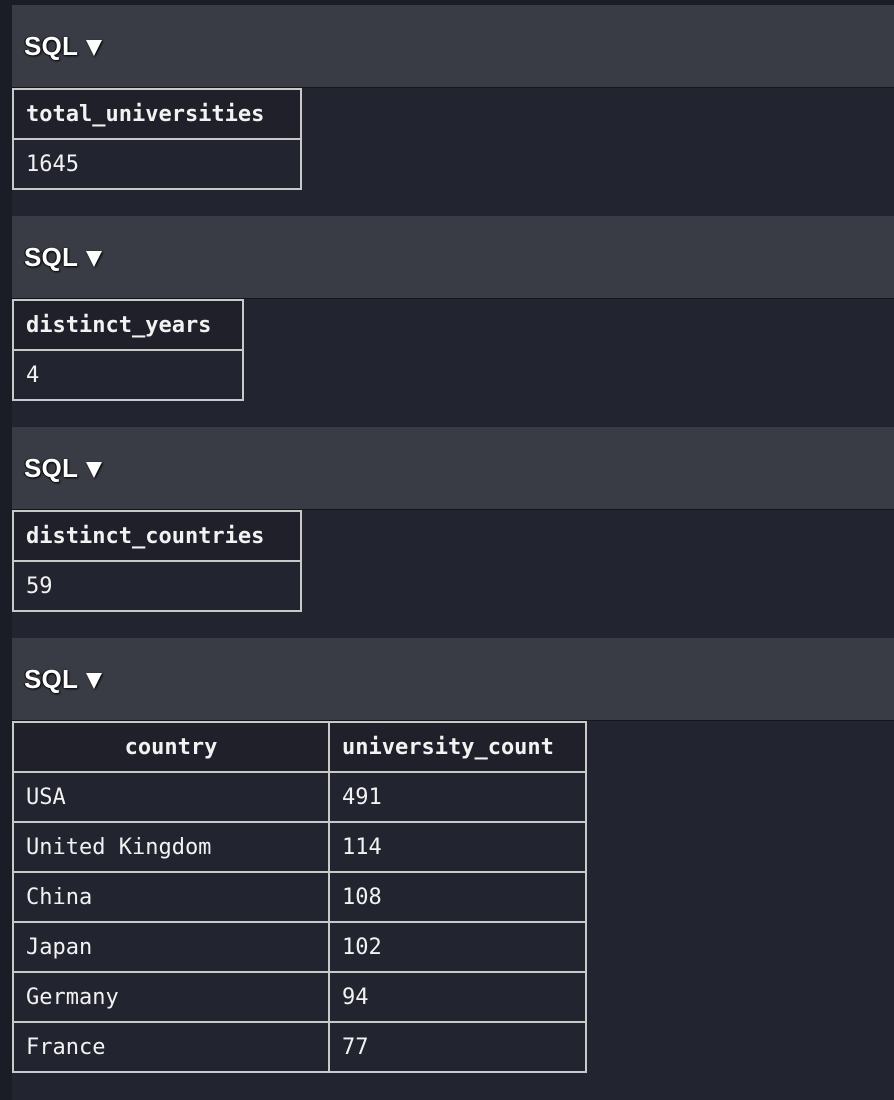  What do you see at coordinates (171, 847) in the screenshot?
I see `table-cell-country: United Kingdom` at bounding box center [171, 847].